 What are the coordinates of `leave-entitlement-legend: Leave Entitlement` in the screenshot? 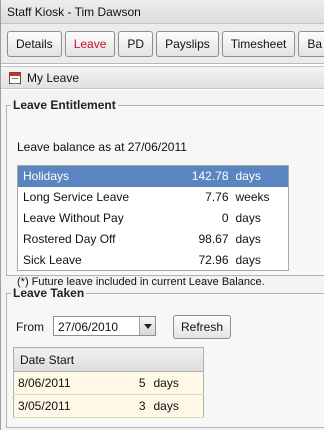 It's located at (64, 105).